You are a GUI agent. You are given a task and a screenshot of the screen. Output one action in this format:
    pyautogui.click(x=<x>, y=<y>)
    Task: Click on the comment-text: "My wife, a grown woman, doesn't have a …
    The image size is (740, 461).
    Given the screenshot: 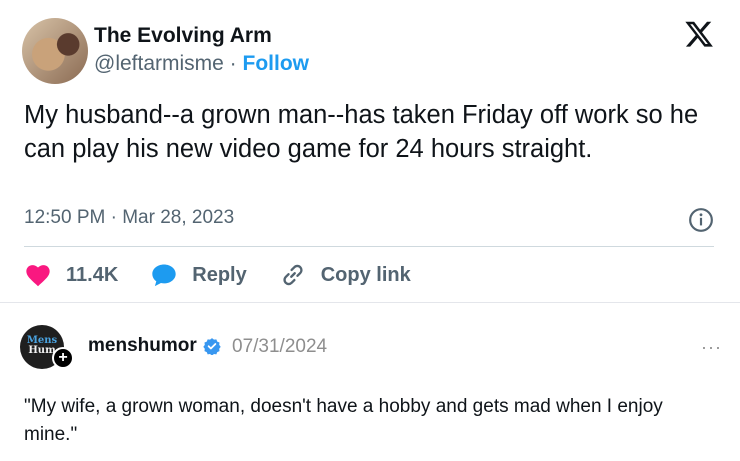 What is the action you would take?
    pyautogui.click(x=343, y=420)
    